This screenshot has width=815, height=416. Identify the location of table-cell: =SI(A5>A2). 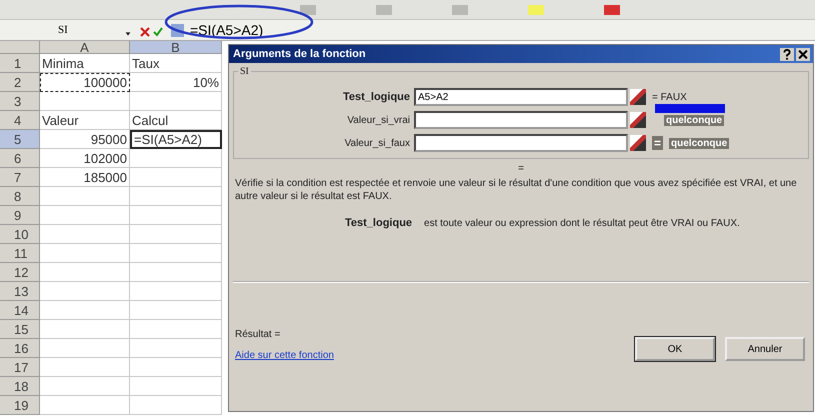
(176, 139).